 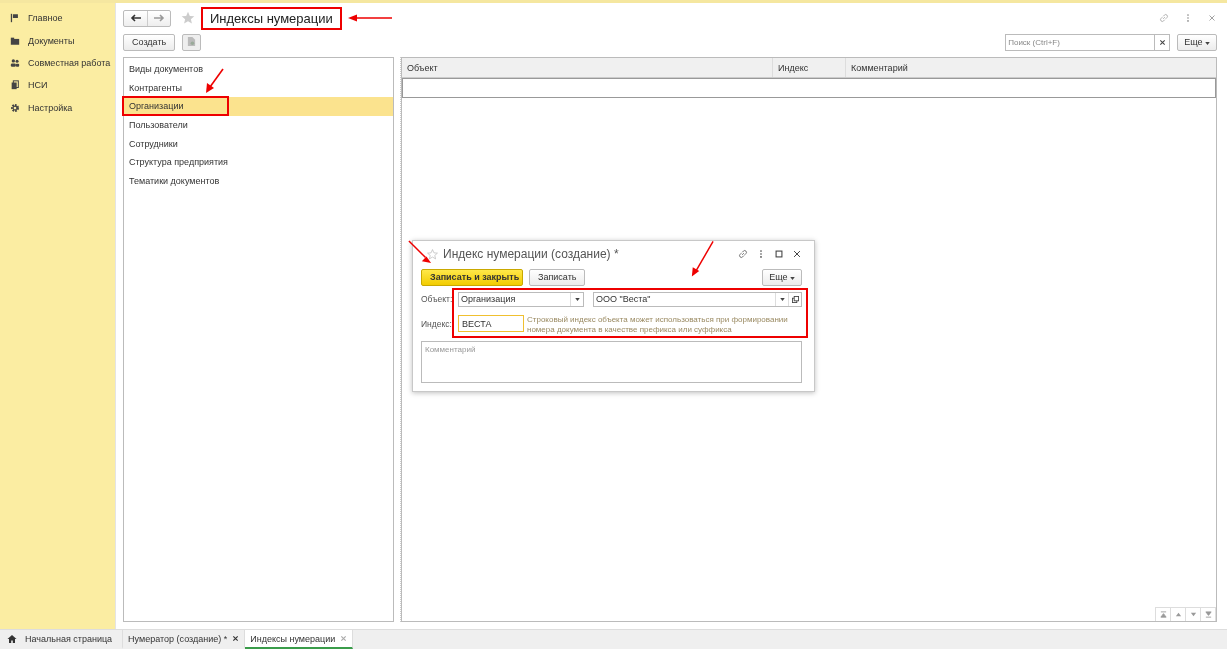 What do you see at coordinates (12, 638) in the screenshot?
I see `home-icon` at bounding box center [12, 638].